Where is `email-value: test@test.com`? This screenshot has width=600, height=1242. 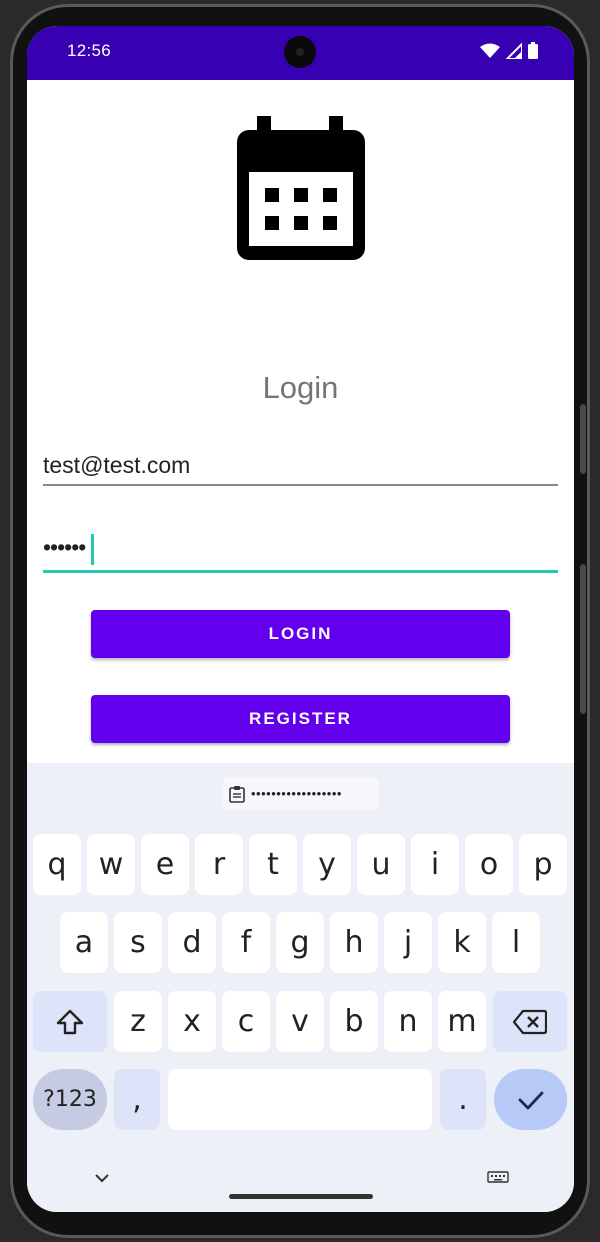
email-value: test@test.com is located at coordinates (117, 465).